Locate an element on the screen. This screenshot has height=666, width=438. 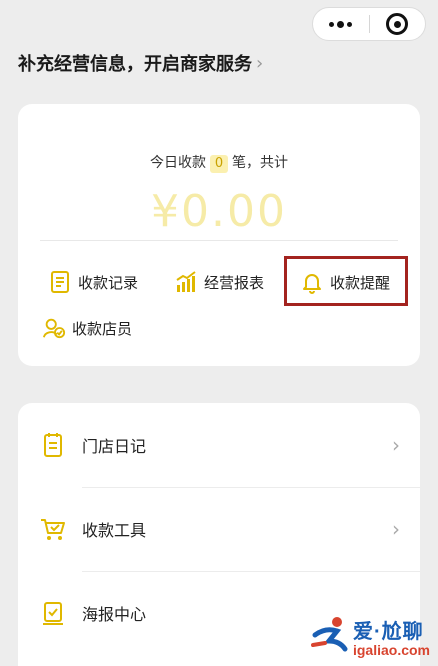
cart-icon is located at coordinates (53, 529).